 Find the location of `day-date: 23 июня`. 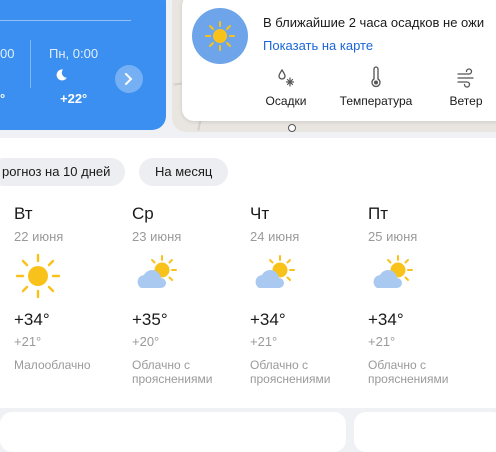

day-date: 23 июня is located at coordinates (157, 236).